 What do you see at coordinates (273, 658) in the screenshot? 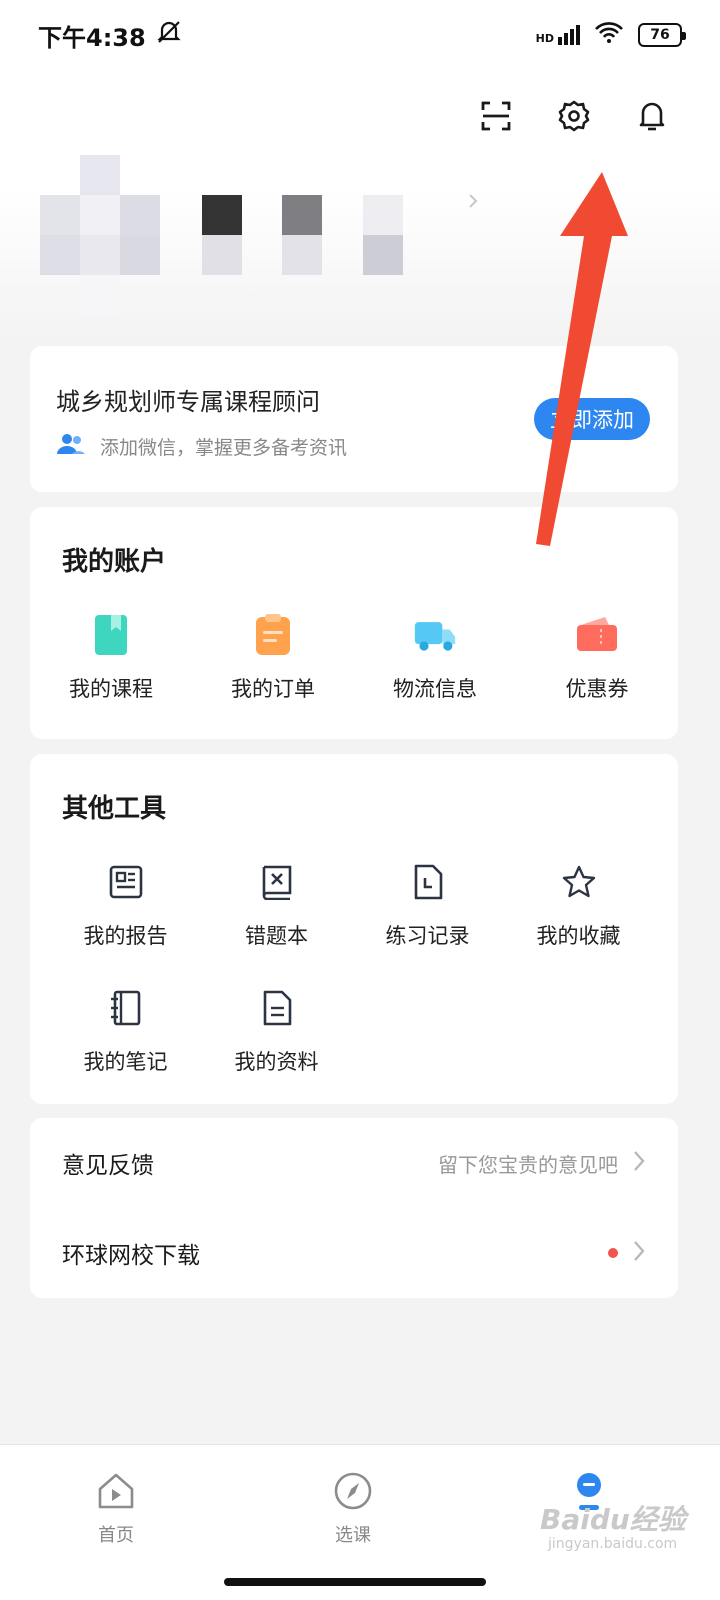
I see `account-item-orders: 我的订单` at bounding box center [273, 658].